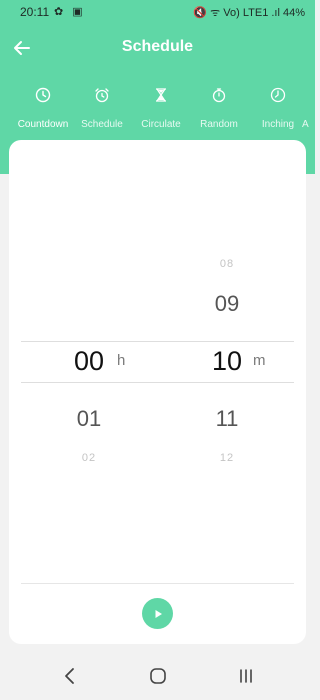  What do you see at coordinates (308, 108) in the screenshot?
I see `tab-overflow: A` at bounding box center [308, 108].